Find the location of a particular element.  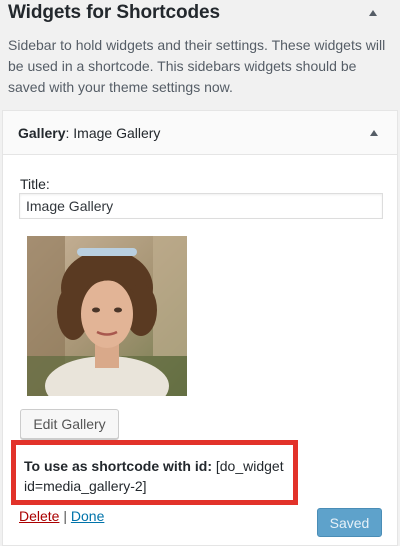

sidebar-title: Widgets for Shortcodes is located at coordinates (114, 12).